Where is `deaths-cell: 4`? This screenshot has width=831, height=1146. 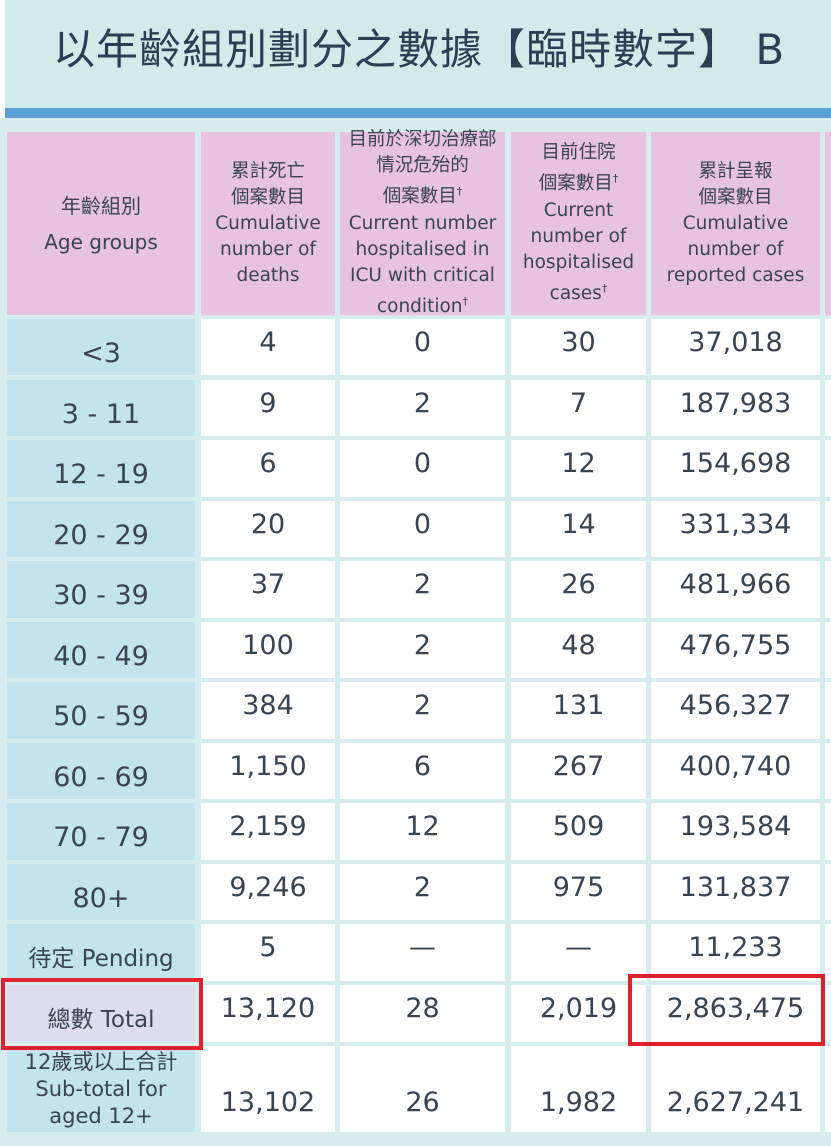 deaths-cell: 4 is located at coordinates (268, 347).